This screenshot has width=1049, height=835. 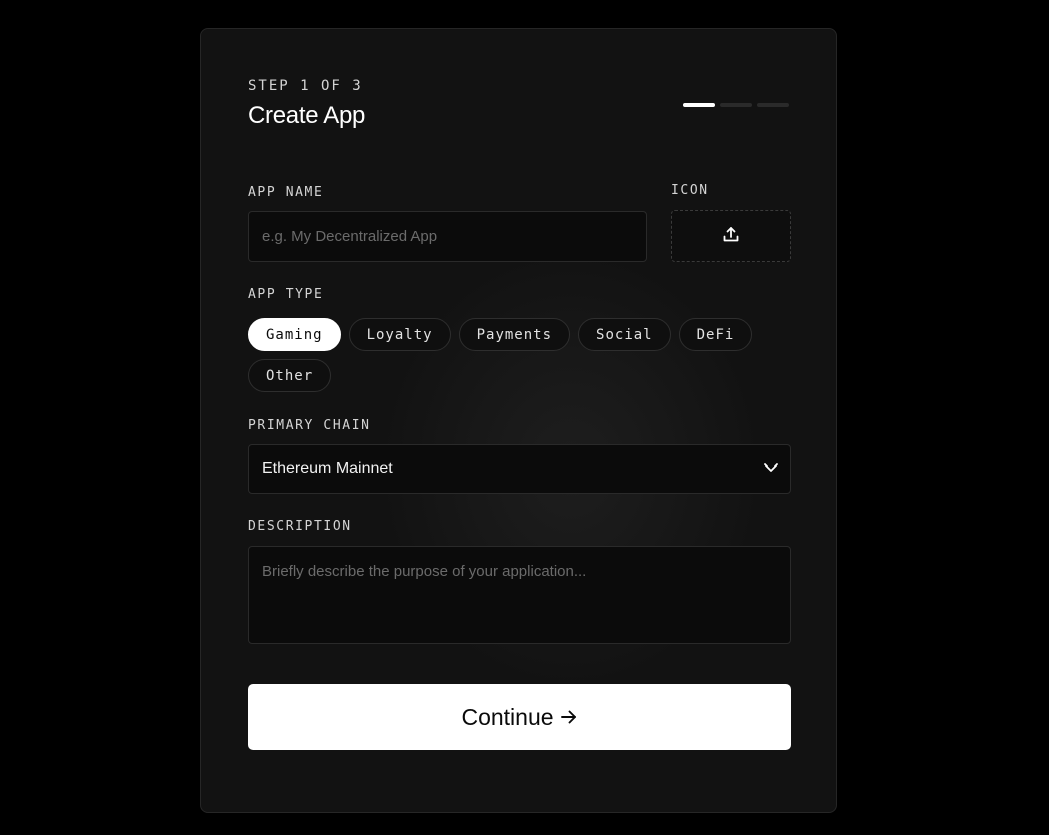 What do you see at coordinates (569, 717) in the screenshot?
I see `arrow-right-icon` at bounding box center [569, 717].